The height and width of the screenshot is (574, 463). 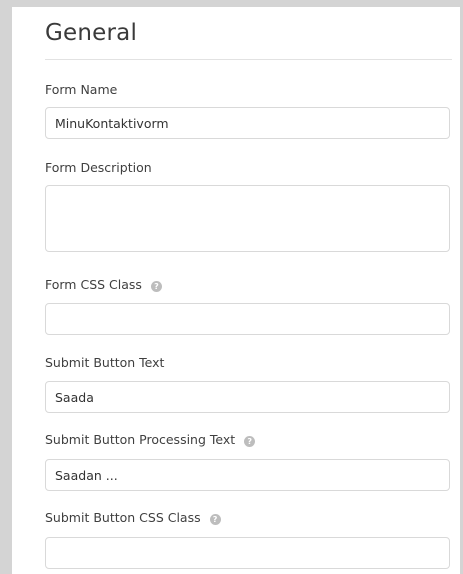 What do you see at coordinates (247, 319) in the screenshot?
I see `form-css-class-input` at bounding box center [247, 319].